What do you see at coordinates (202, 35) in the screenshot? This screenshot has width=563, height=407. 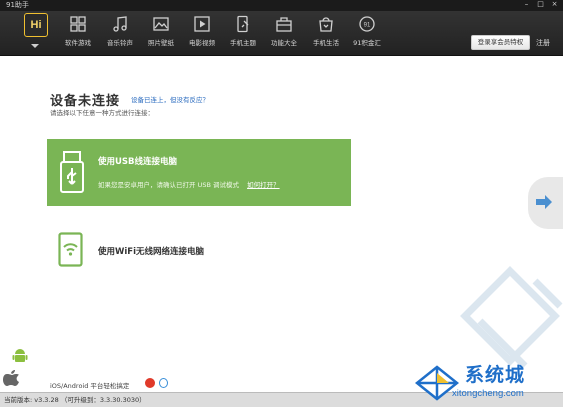 I see `nav-item-video: 电影视频` at bounding box center [202, 35].